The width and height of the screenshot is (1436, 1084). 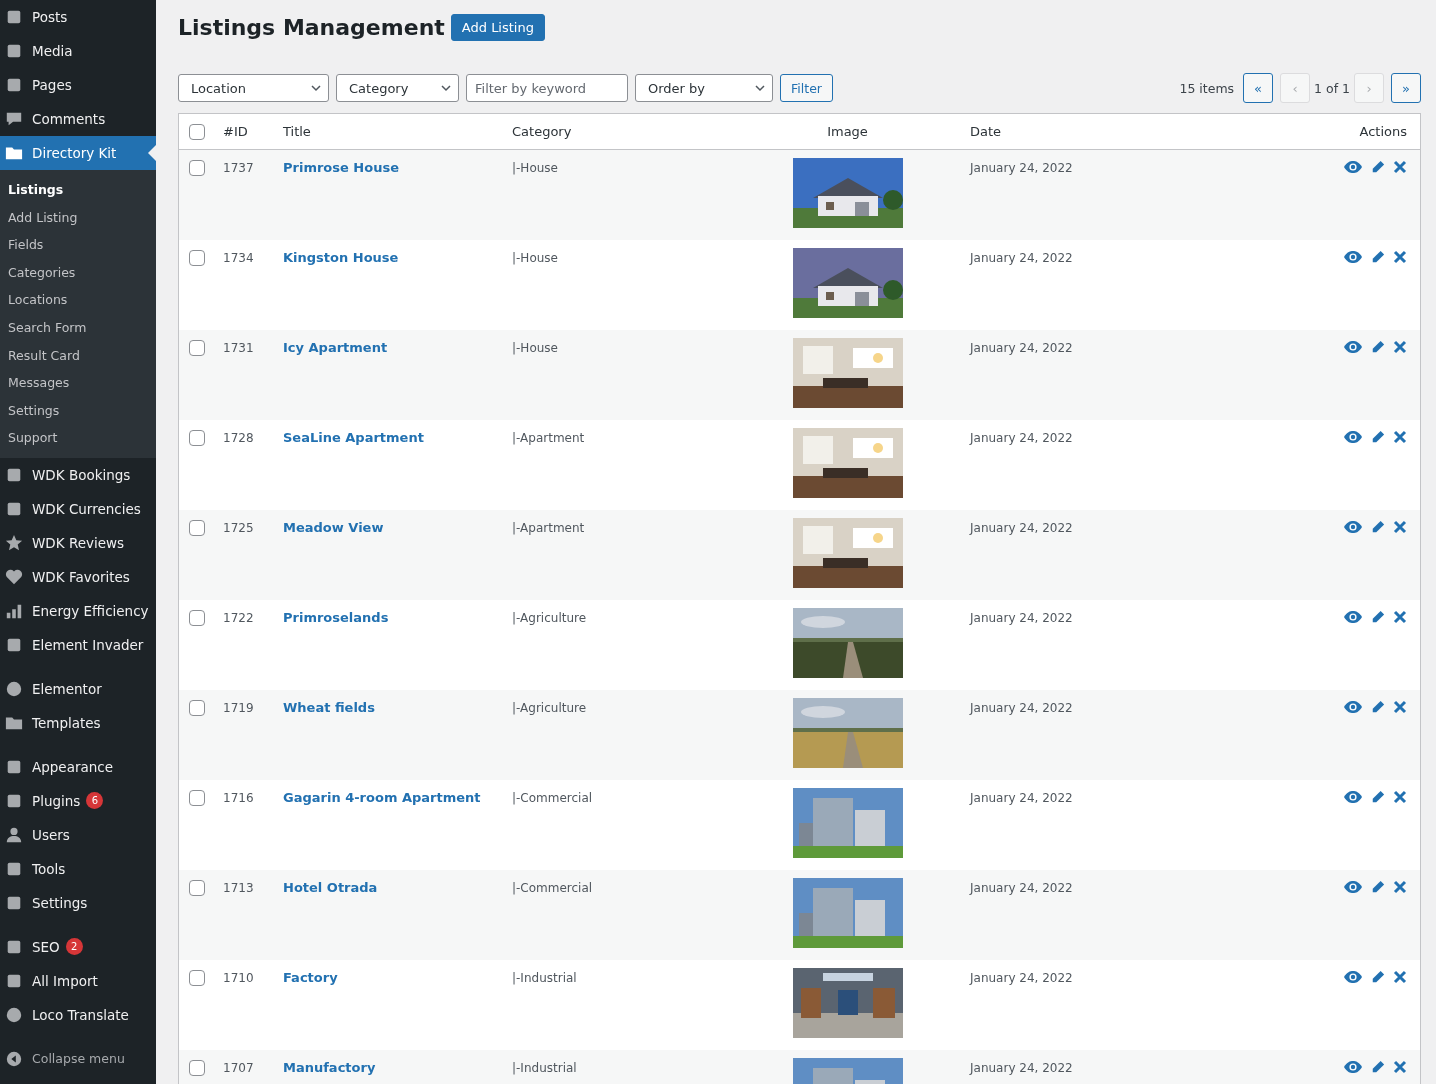 What do you see at coordinates (549, 618) in the screenshot?
I see `table-cell: |-Agriculture` at bounding box center [549, 618].